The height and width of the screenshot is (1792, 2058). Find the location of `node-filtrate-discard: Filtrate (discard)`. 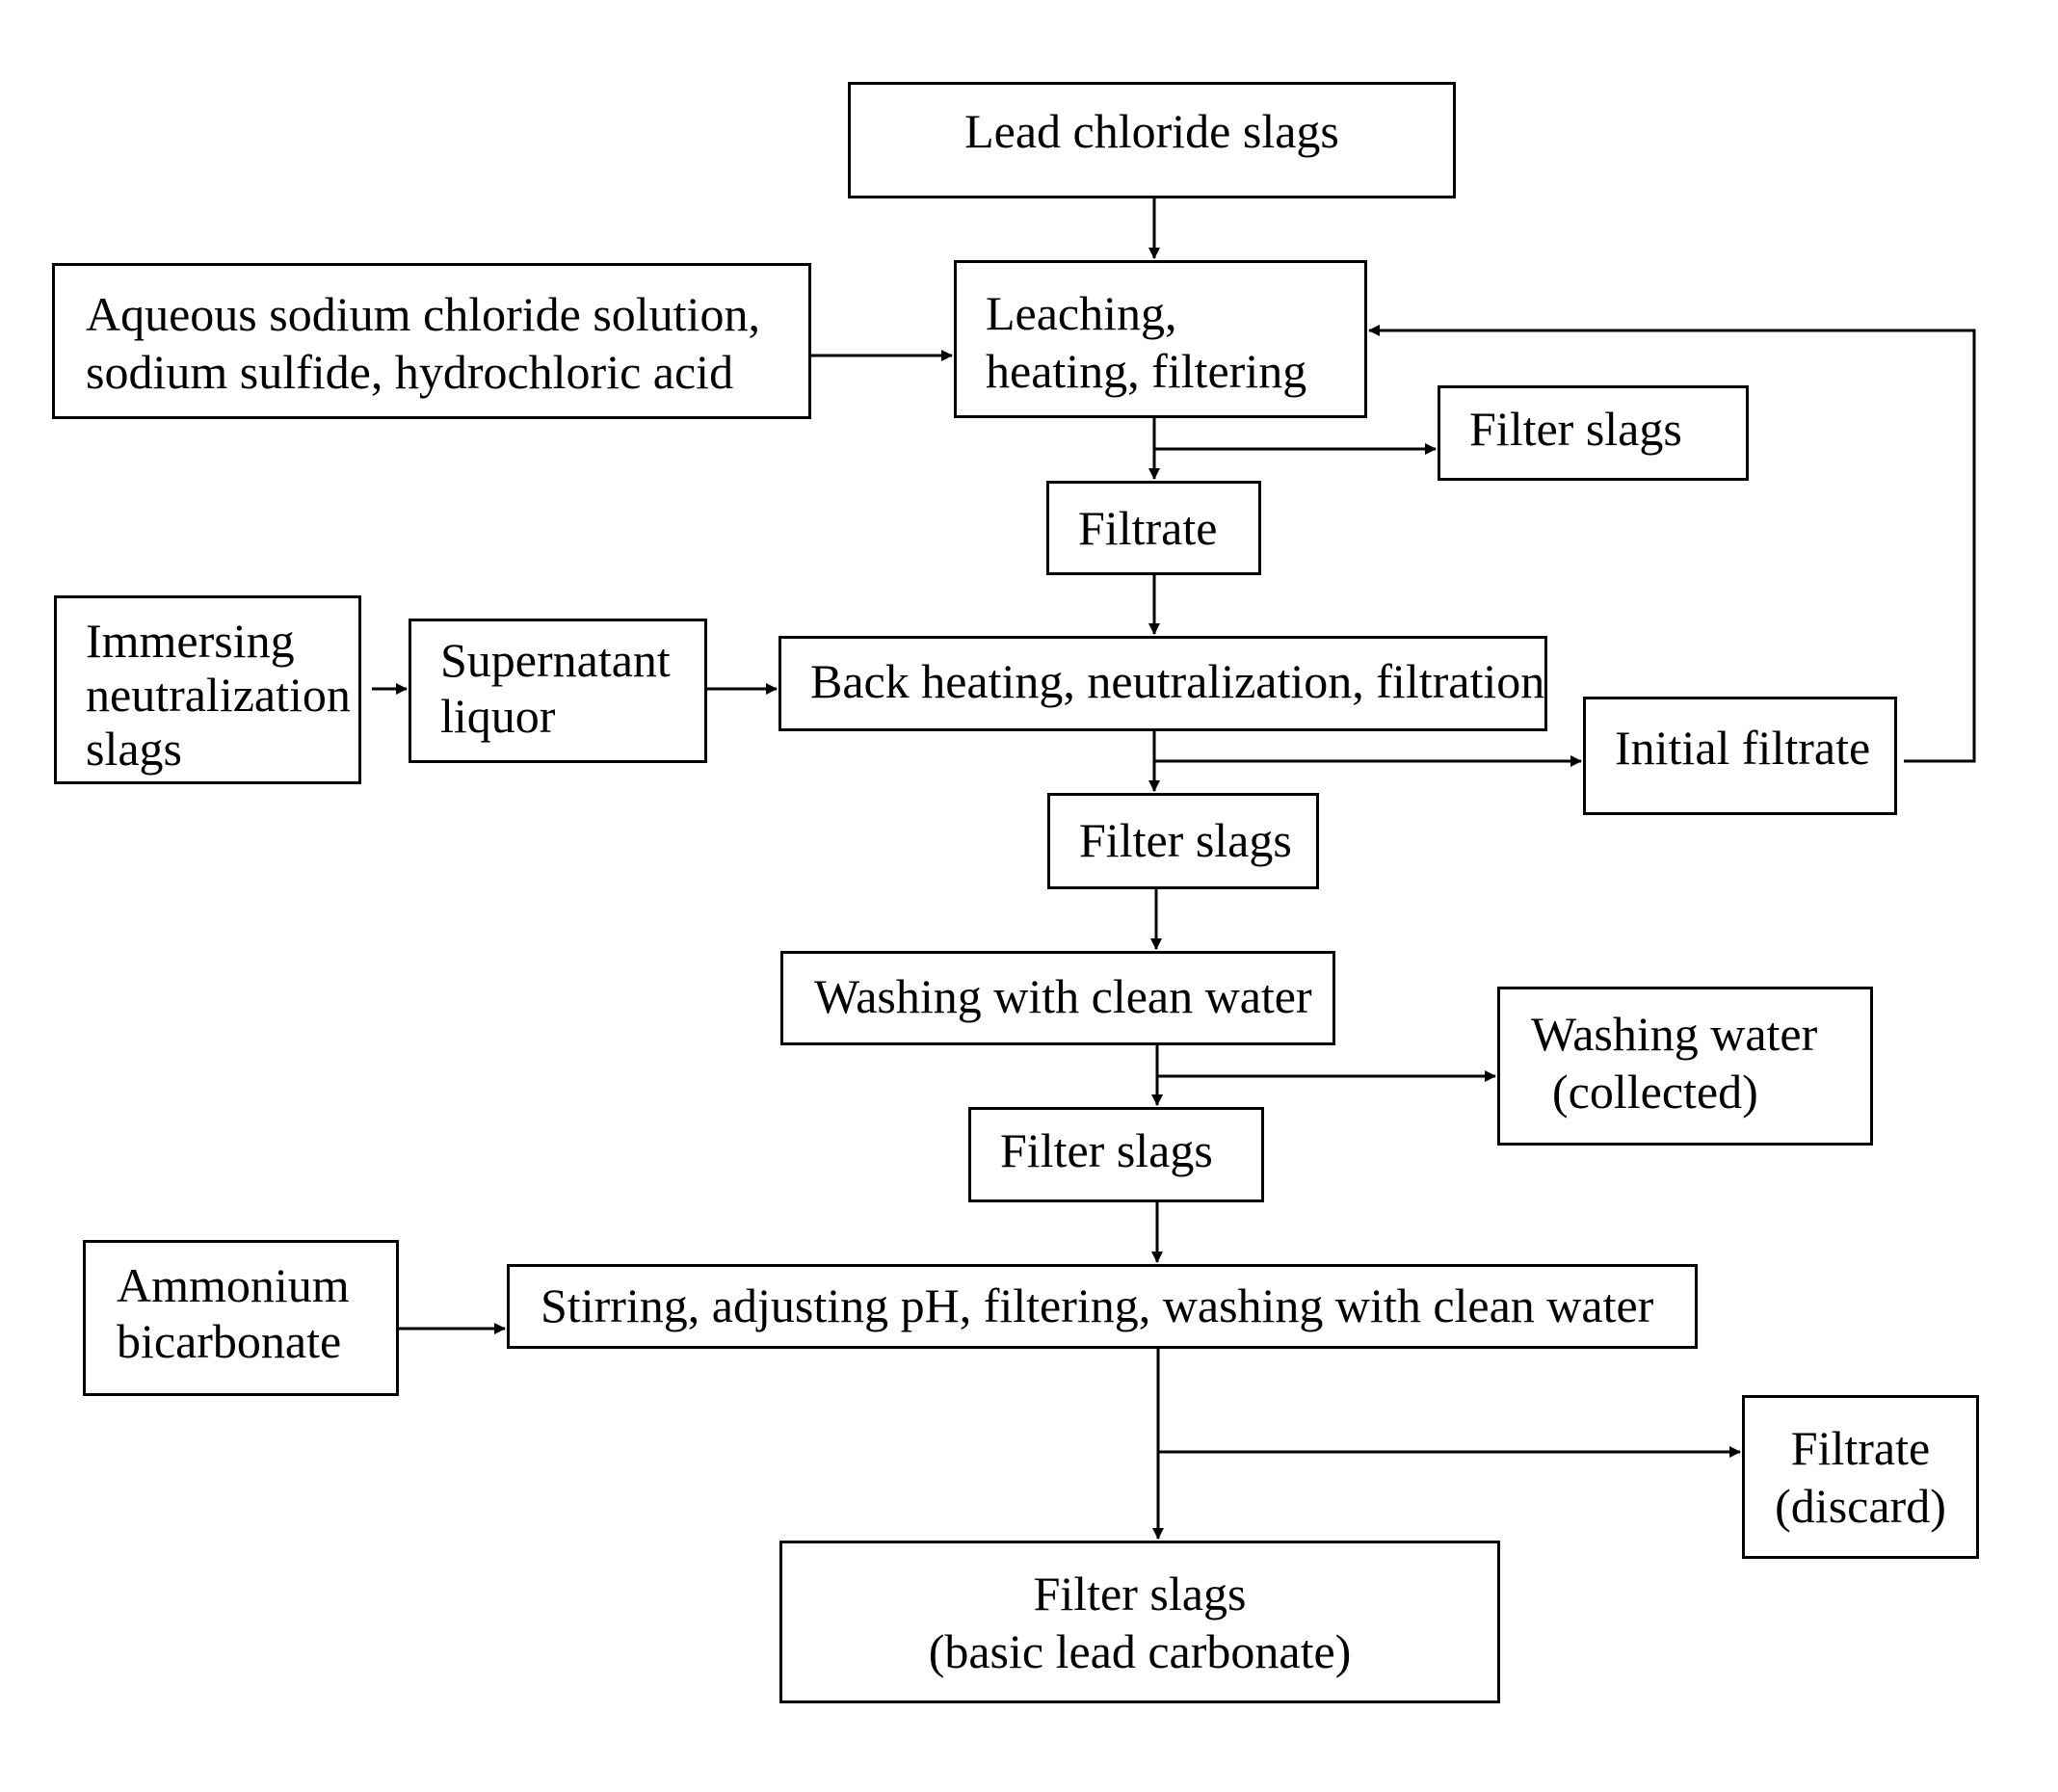

node-filtrate-discard: Filtrate (discard) is located at coordinates (1860, 1477).